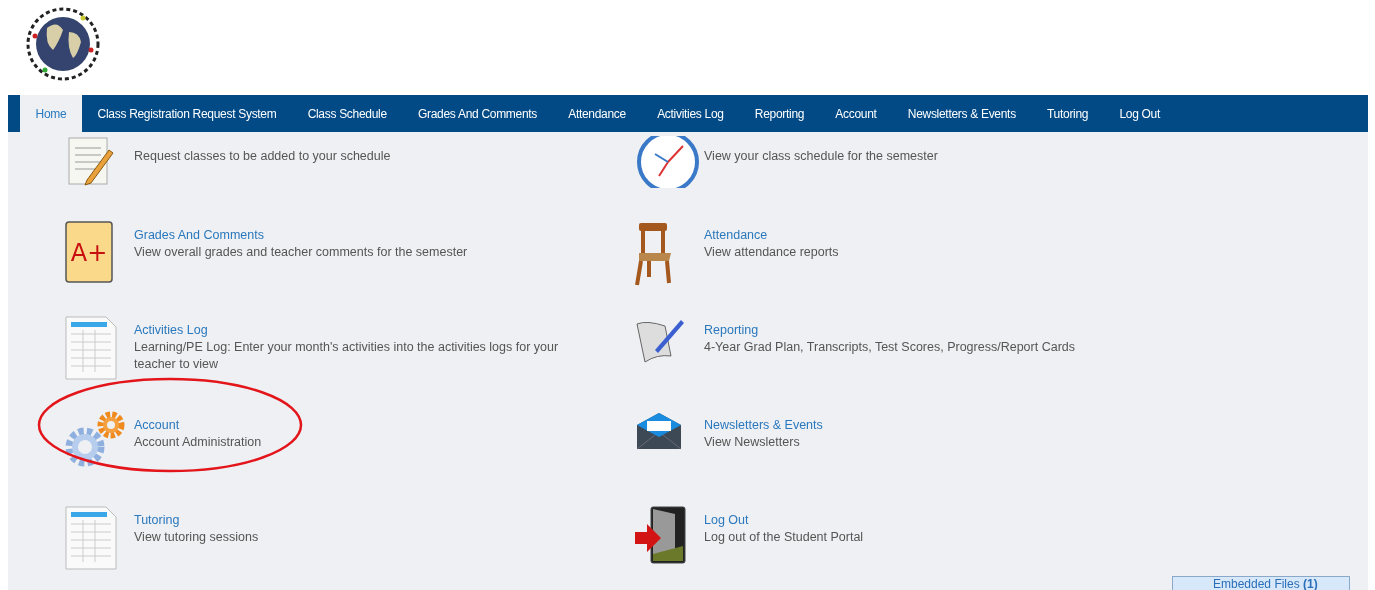  I want to click on nav-tab: Newsletters & Events, so click(962, 113).